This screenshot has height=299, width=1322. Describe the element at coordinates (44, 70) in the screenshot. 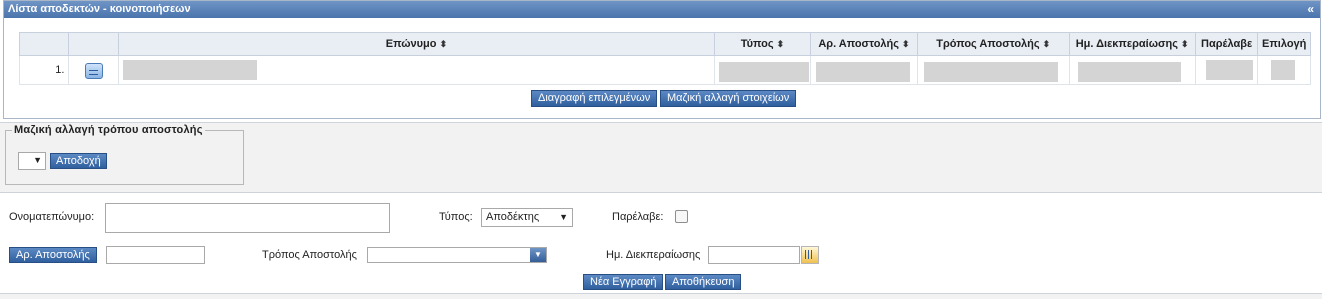

I see `row-index: 1.` at that location.